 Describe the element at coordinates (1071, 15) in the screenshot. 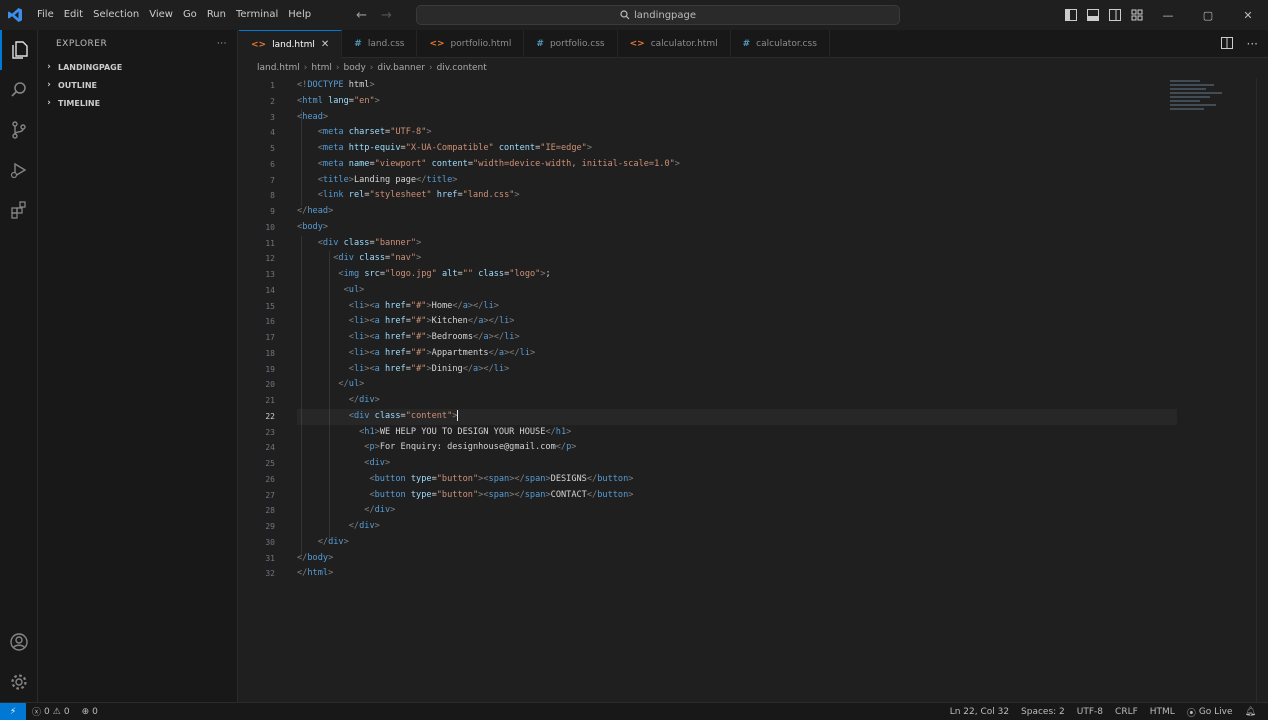

I see `toggle-primary-sidebar-icon` at that location.